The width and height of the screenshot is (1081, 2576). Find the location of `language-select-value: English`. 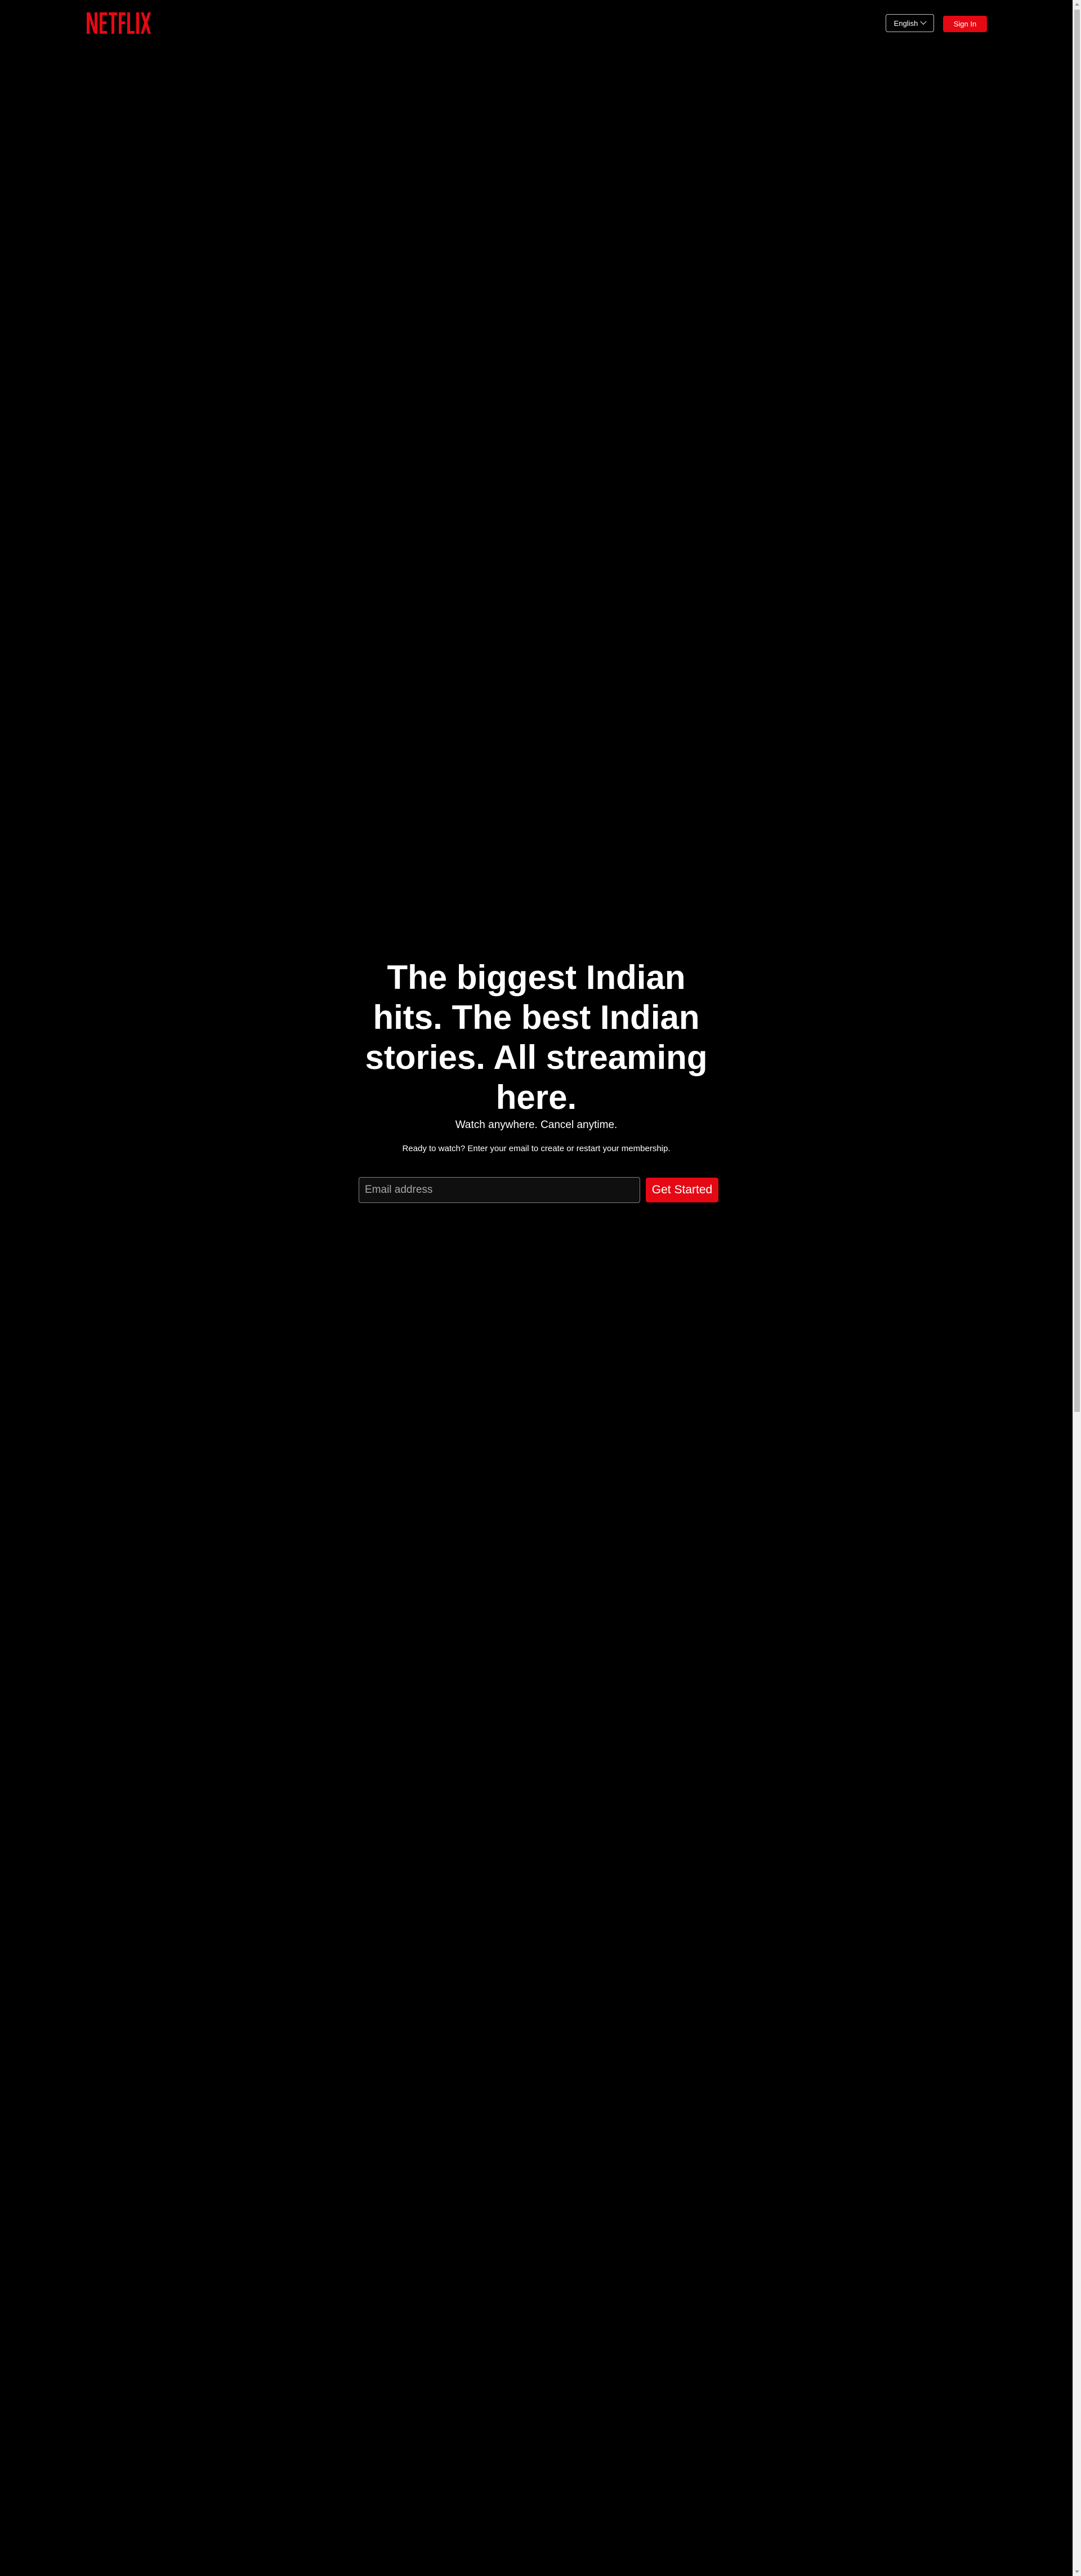

language-select-value: English is located at coordinates (906, 23).